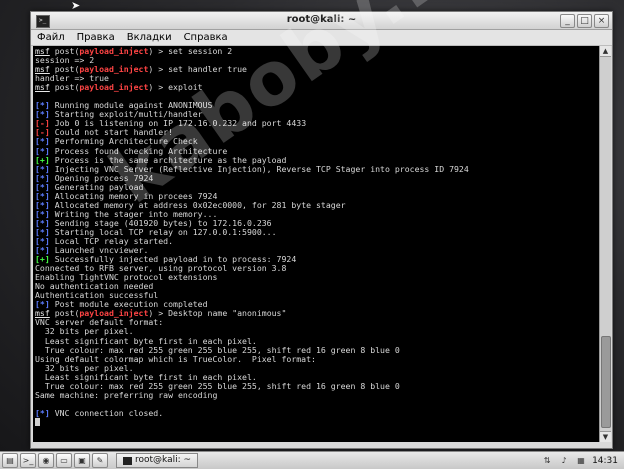 Image resolution: width=624 pixels, height=469 pixels. I want to click on volume-icon: ♪, so click(564, 460).